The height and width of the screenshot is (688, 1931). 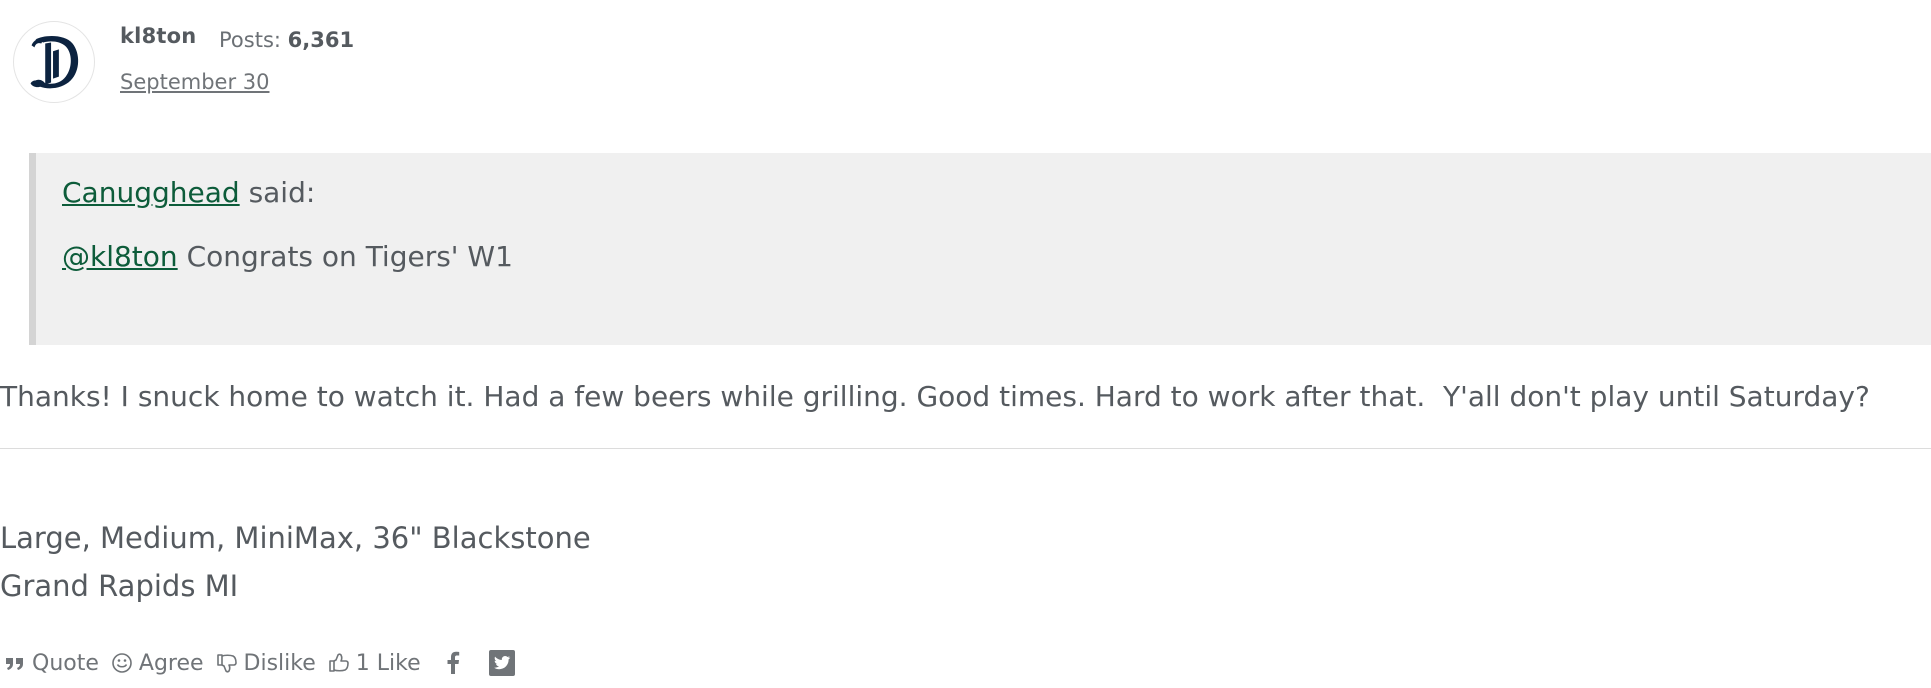 I want to click on quote-author-link: Canugghead, so click(x=151, y=192).